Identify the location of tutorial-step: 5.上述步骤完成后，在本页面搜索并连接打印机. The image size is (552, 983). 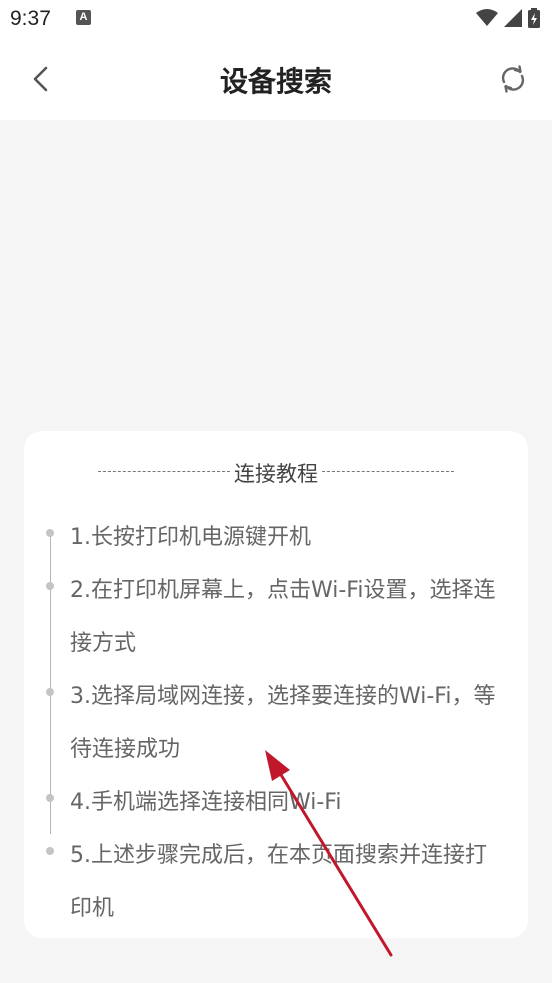
(276, 882).